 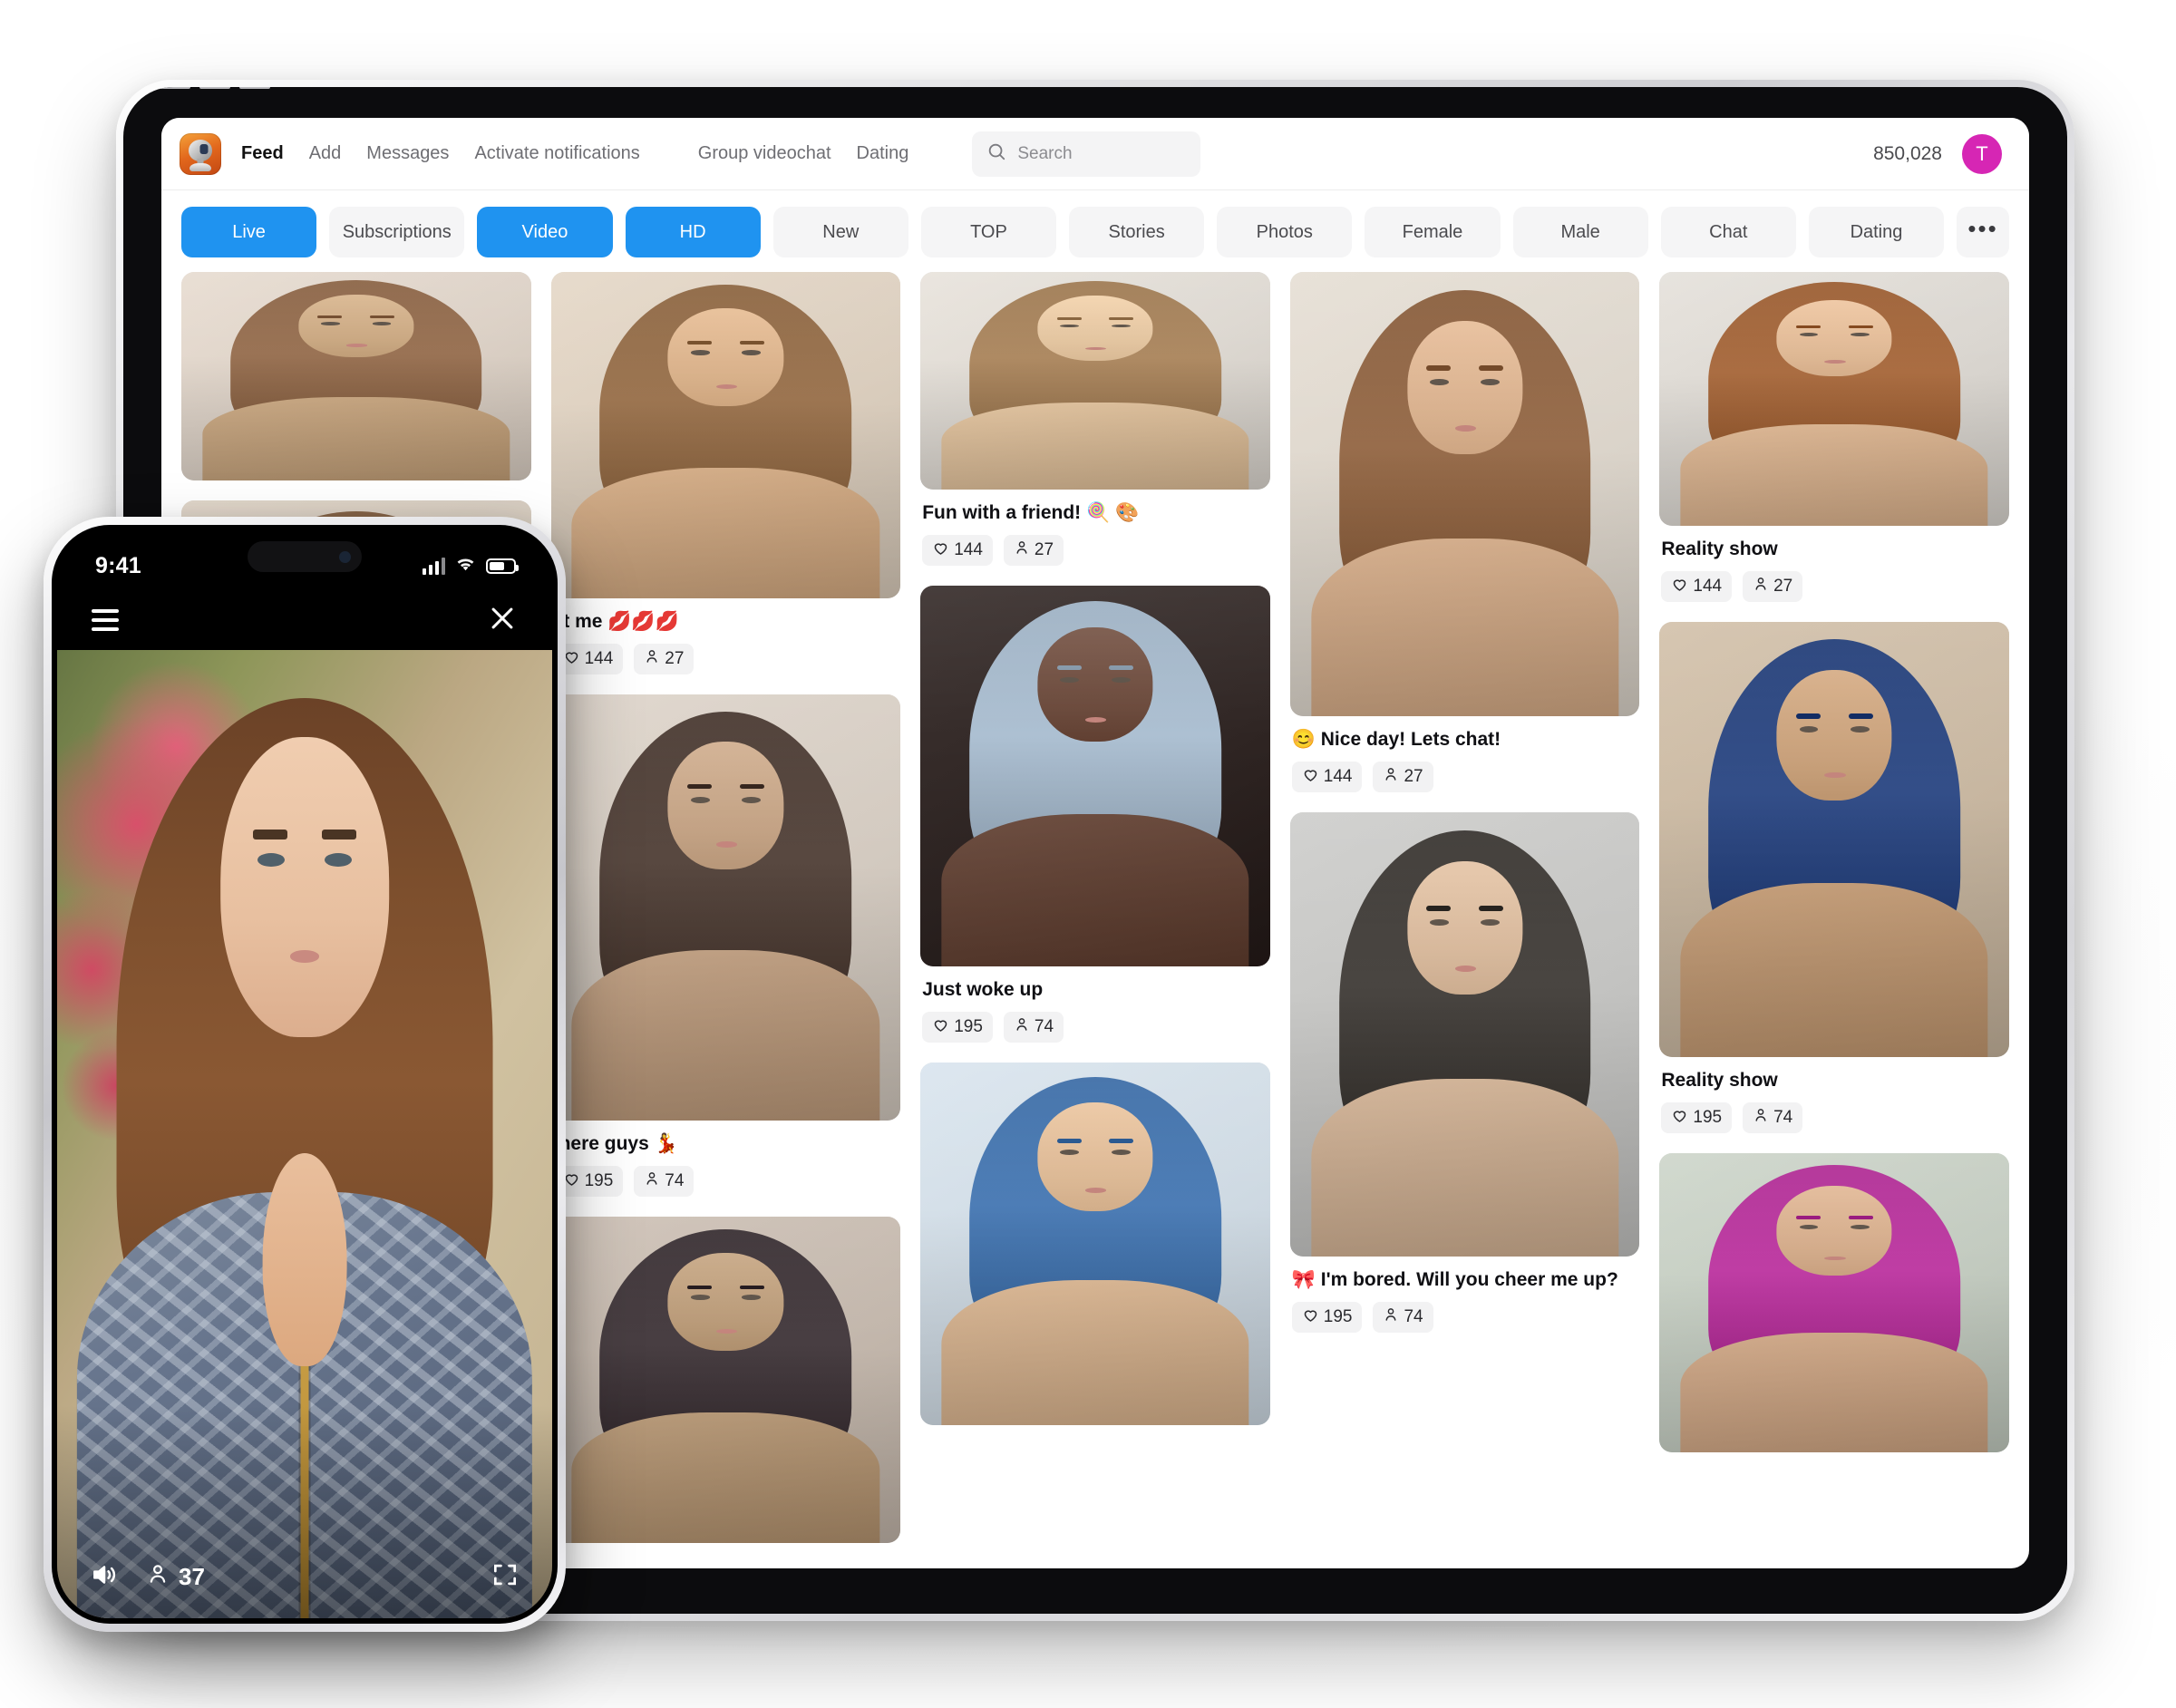 I want to click on feed-card: 🎀 I'm bored. Will you cheer me up? 195 74, so click(x=1464, y=1072).